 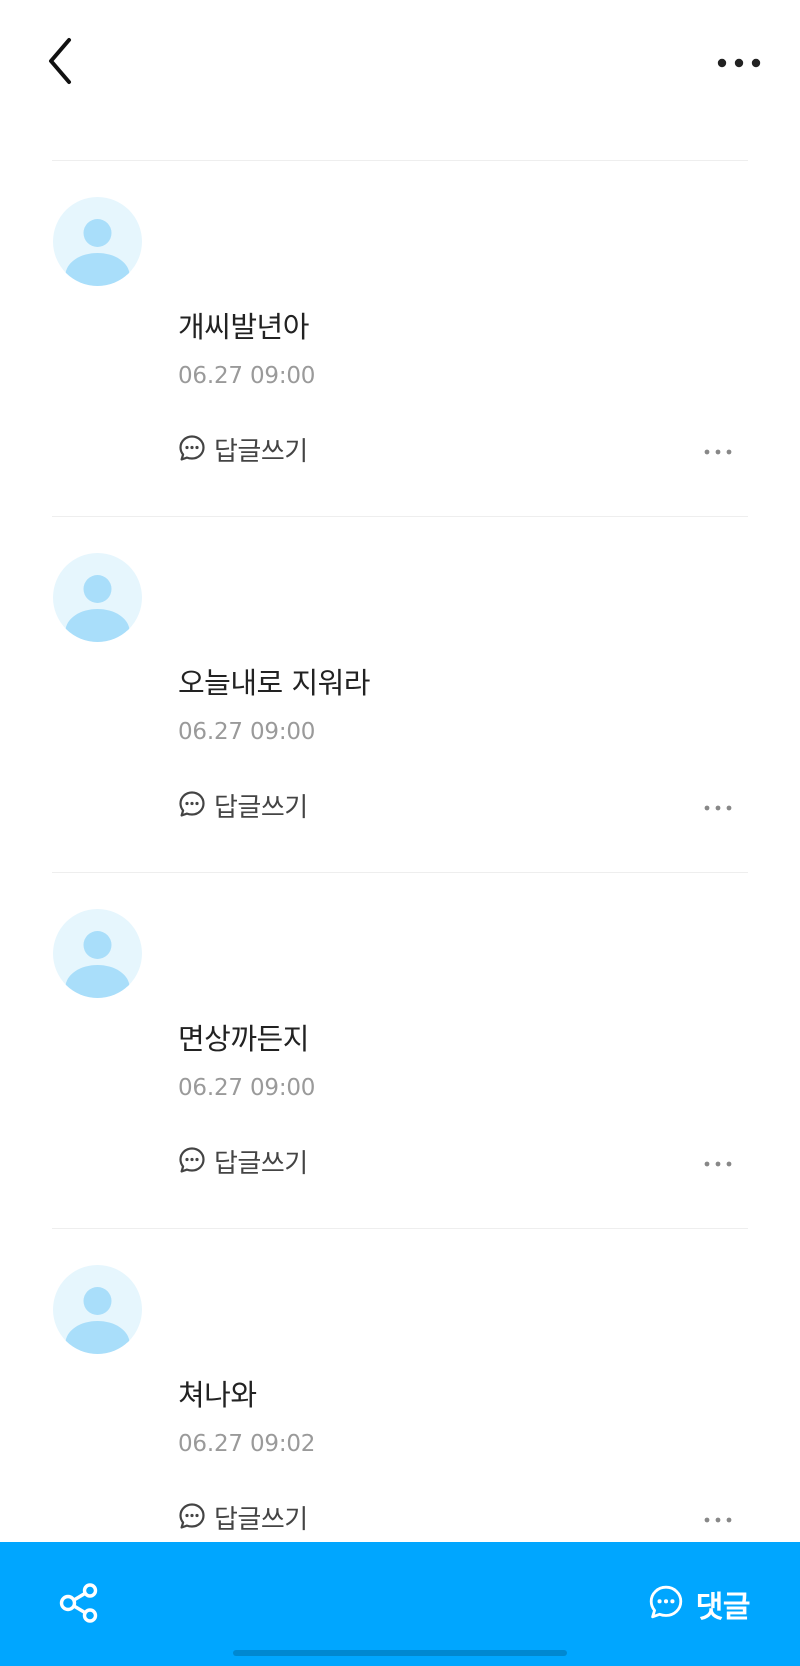 I want to click on share-button, so click(x=79, y=1605).